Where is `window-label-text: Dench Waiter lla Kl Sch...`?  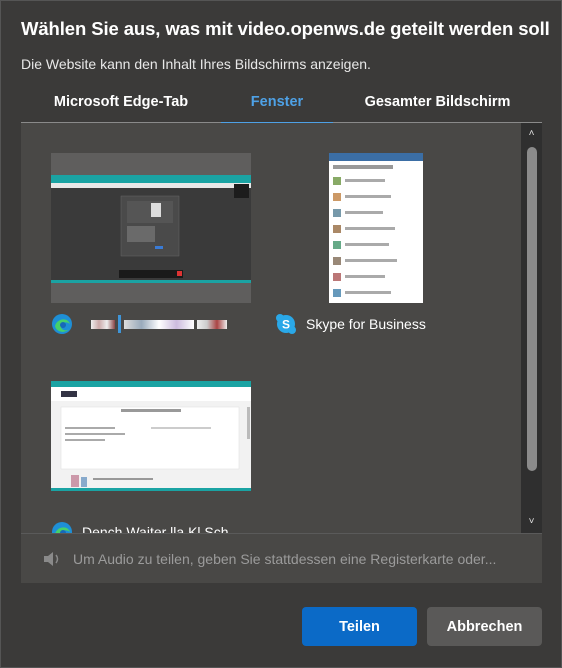 window-label-text: Dench Waiter lla Kl Sch... is located at coordinates (161, 528).